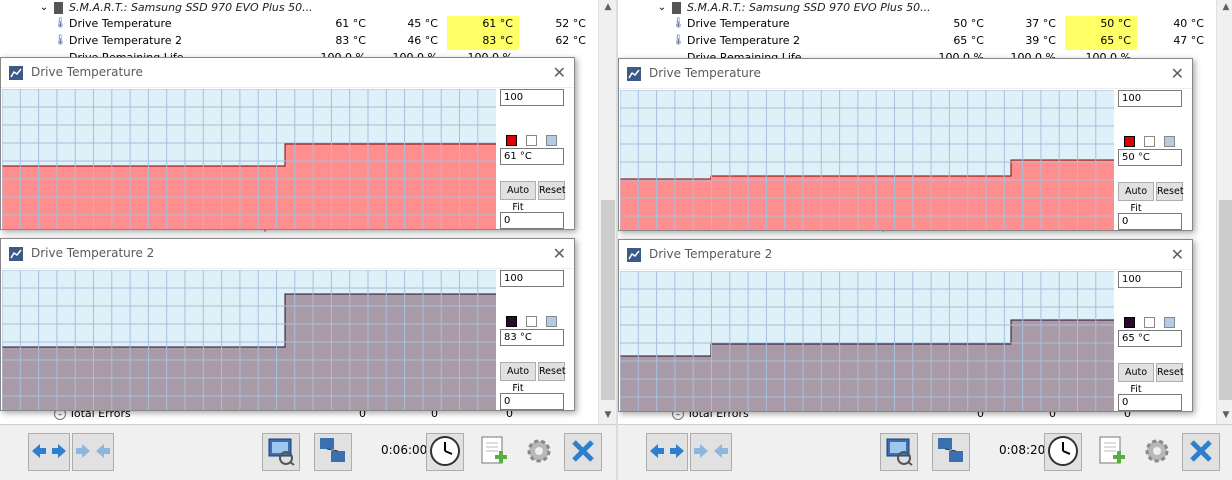 The image size is (1232, 480). I want to click on avg-value: 40 °C, so click(1188, 23).